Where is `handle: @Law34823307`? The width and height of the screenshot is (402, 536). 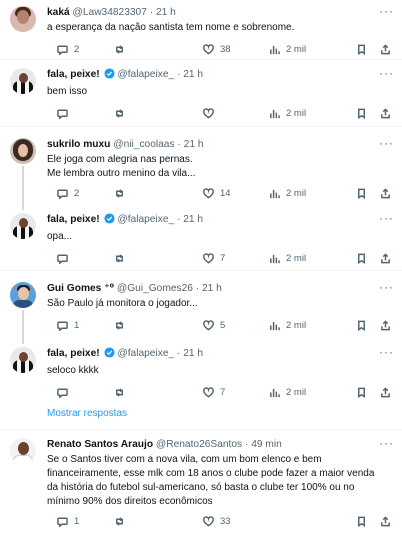 handle: @Law34823307 is located at coordinates (110, 12).